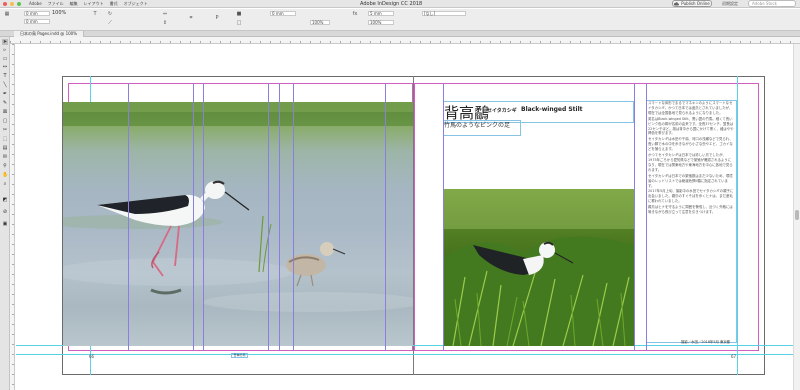 This screenshot has width=800, height=390. Describe the element at coordinates (5, 184) in the screenshot. I see `zoom-tool-icon: ⌕` at that location.